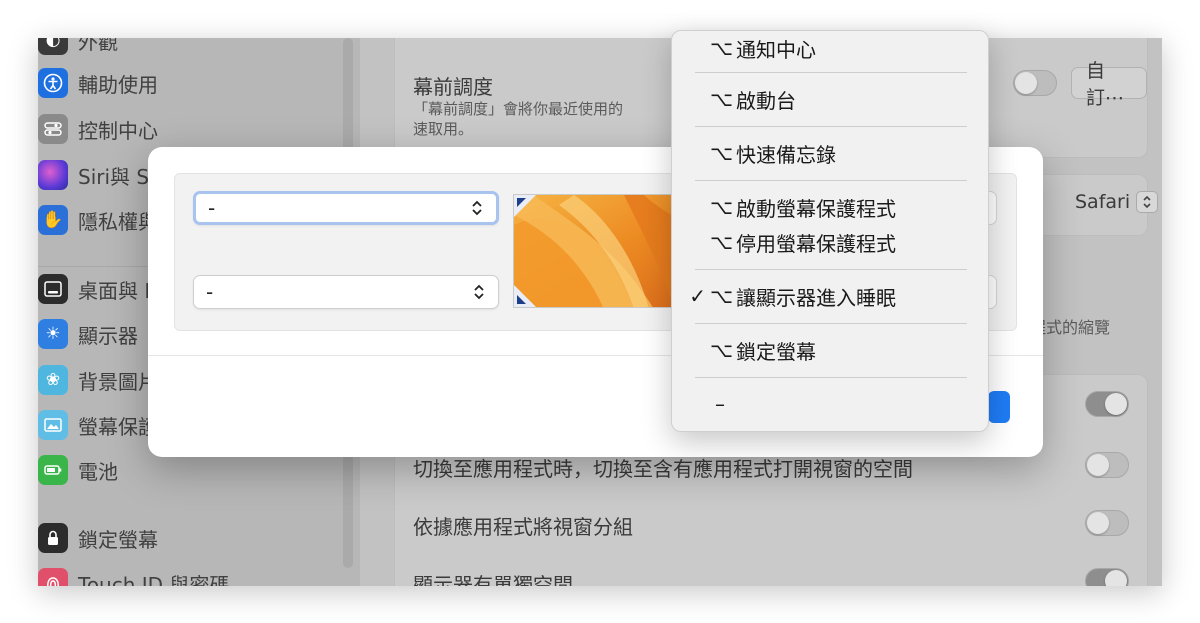 The image size is (1200, 623). What do you see at coordinates (99, 289) in the screenshot?
I see `sidebar-item-desktop-dock: 桌面與 D` at bounding box center [99, 289].